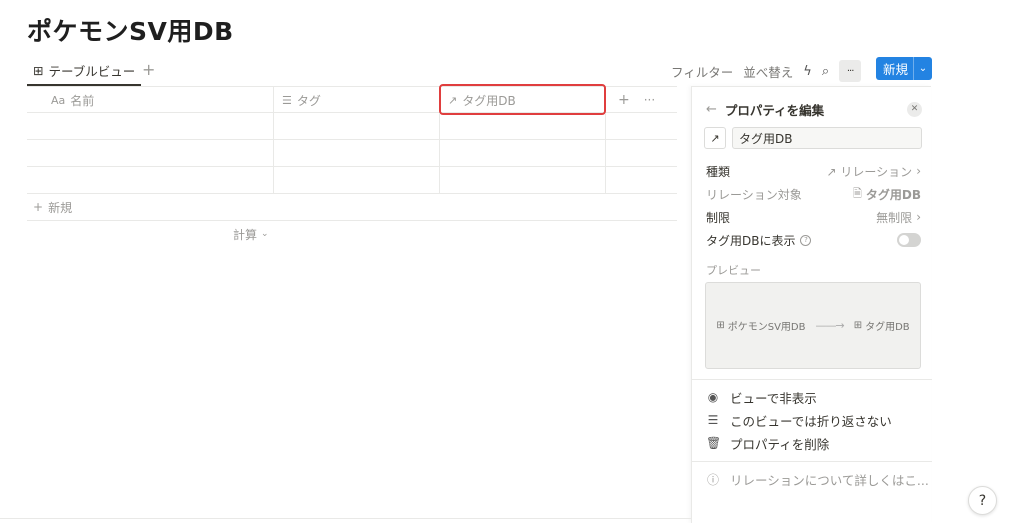 This screenshot has height=523, width=1024. I want to click on property-name-row: ↗ タグ用DB, so click(813, 138).